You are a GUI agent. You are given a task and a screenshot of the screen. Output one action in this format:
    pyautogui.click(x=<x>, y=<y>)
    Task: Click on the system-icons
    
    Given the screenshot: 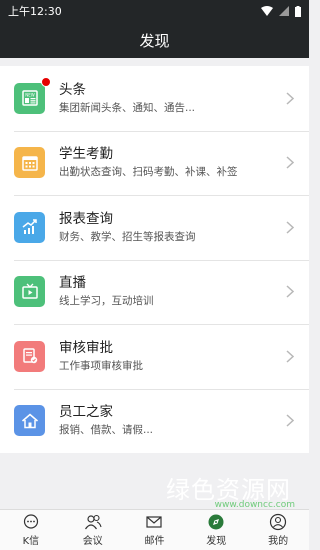 What is the action you would take?
    pyautogui.click(x=281, y=11)
    